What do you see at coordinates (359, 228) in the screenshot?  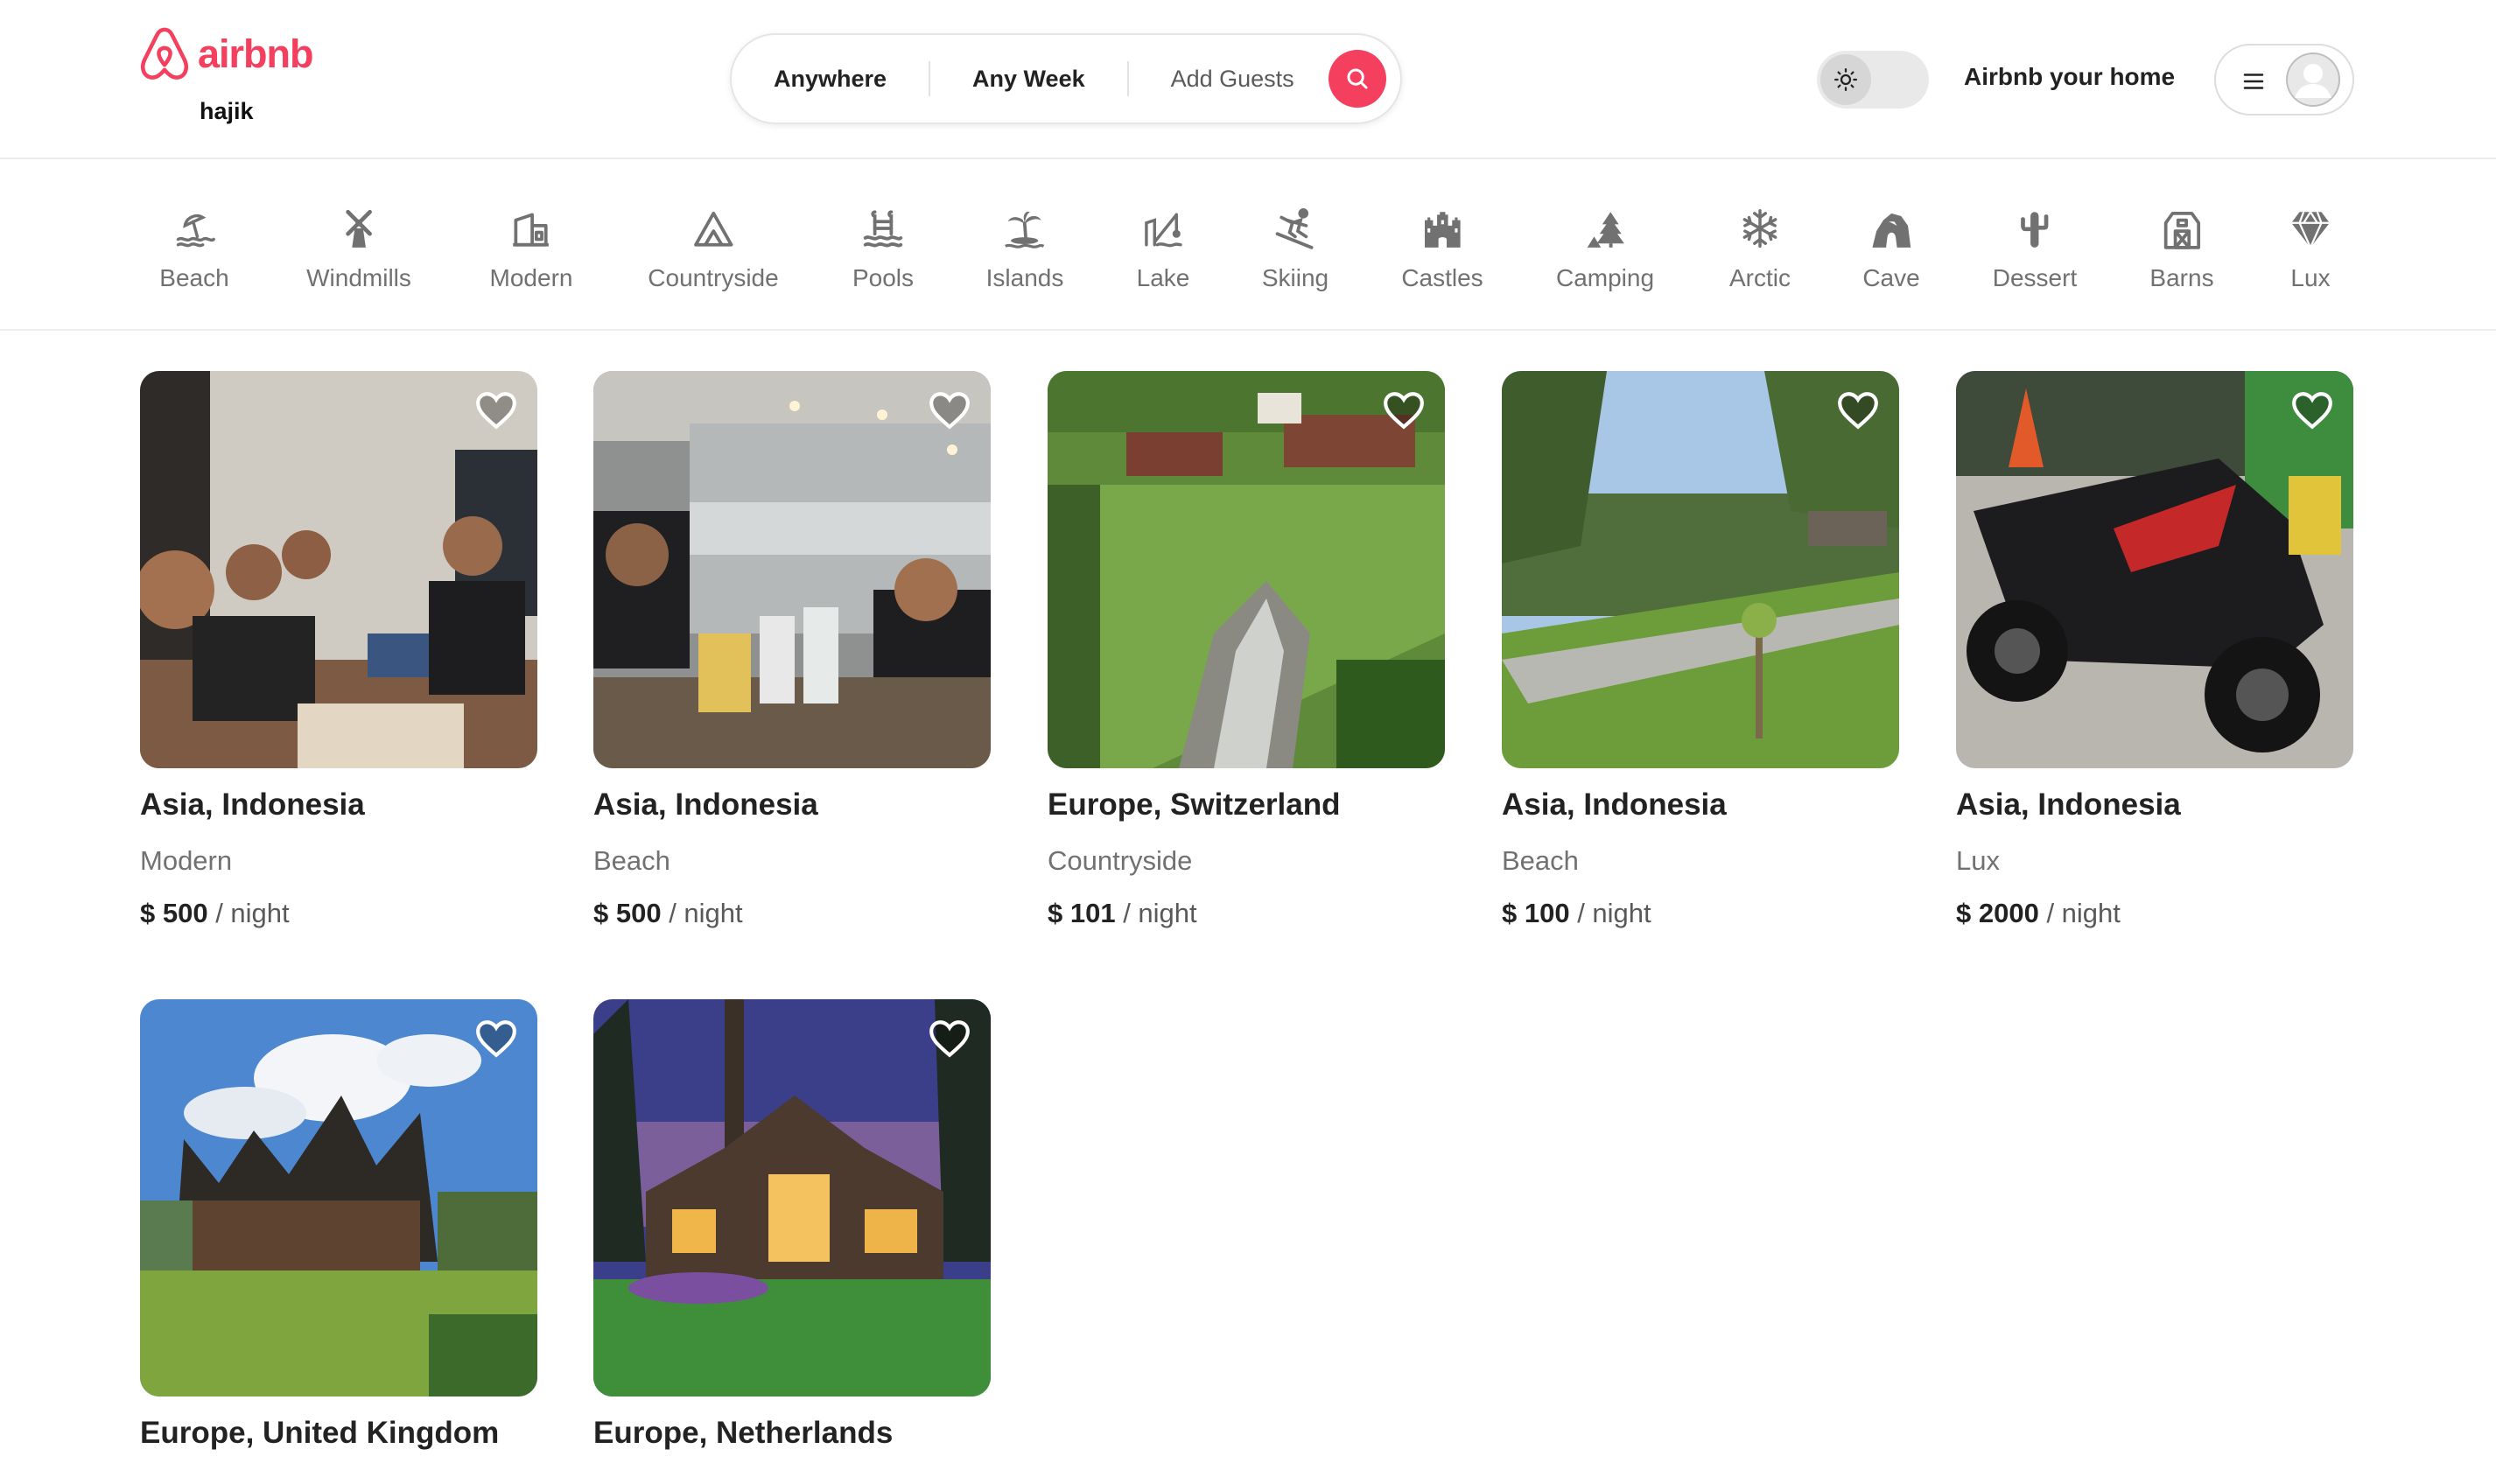 I see `windmill-icon` at bounding box center [359, 228].